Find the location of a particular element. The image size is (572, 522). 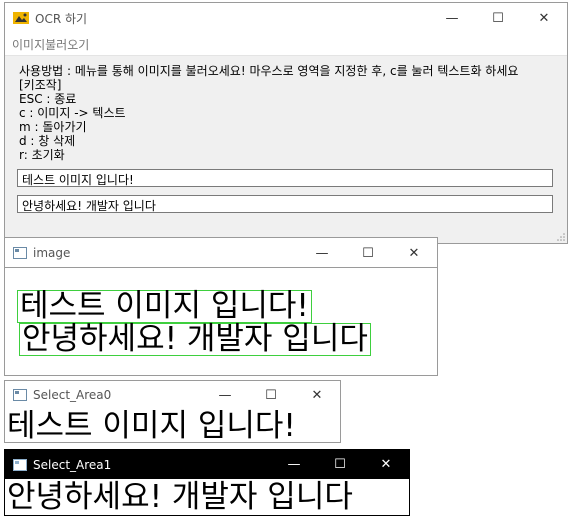

image-text-line-0: 테스트 이미지 입니다! is located at coordinates (164, 306).